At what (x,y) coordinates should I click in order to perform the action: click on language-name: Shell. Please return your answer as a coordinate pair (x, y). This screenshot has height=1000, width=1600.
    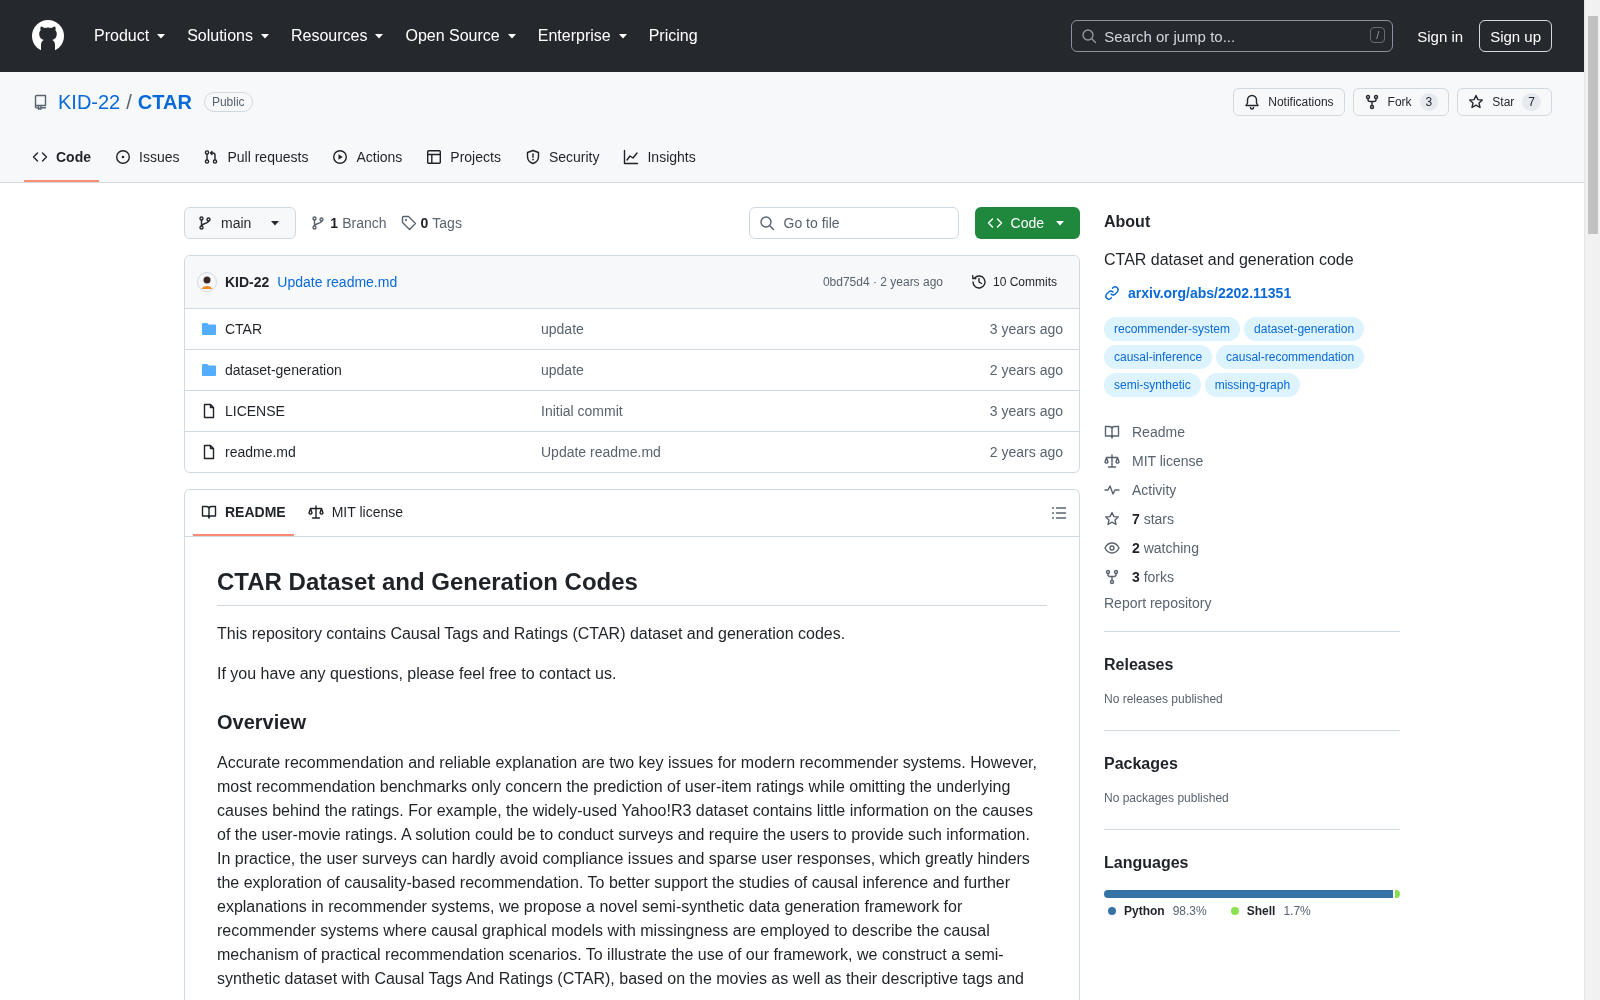
    Looking at the image, I should click on (1261, 911).